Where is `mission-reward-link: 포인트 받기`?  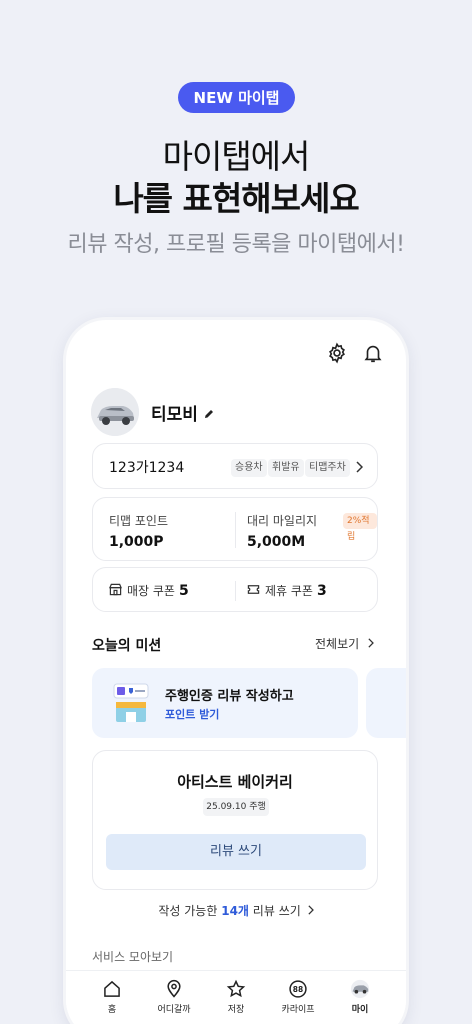 mission-reward-link: 포인트 받기 is located at coordinates (192, 714).